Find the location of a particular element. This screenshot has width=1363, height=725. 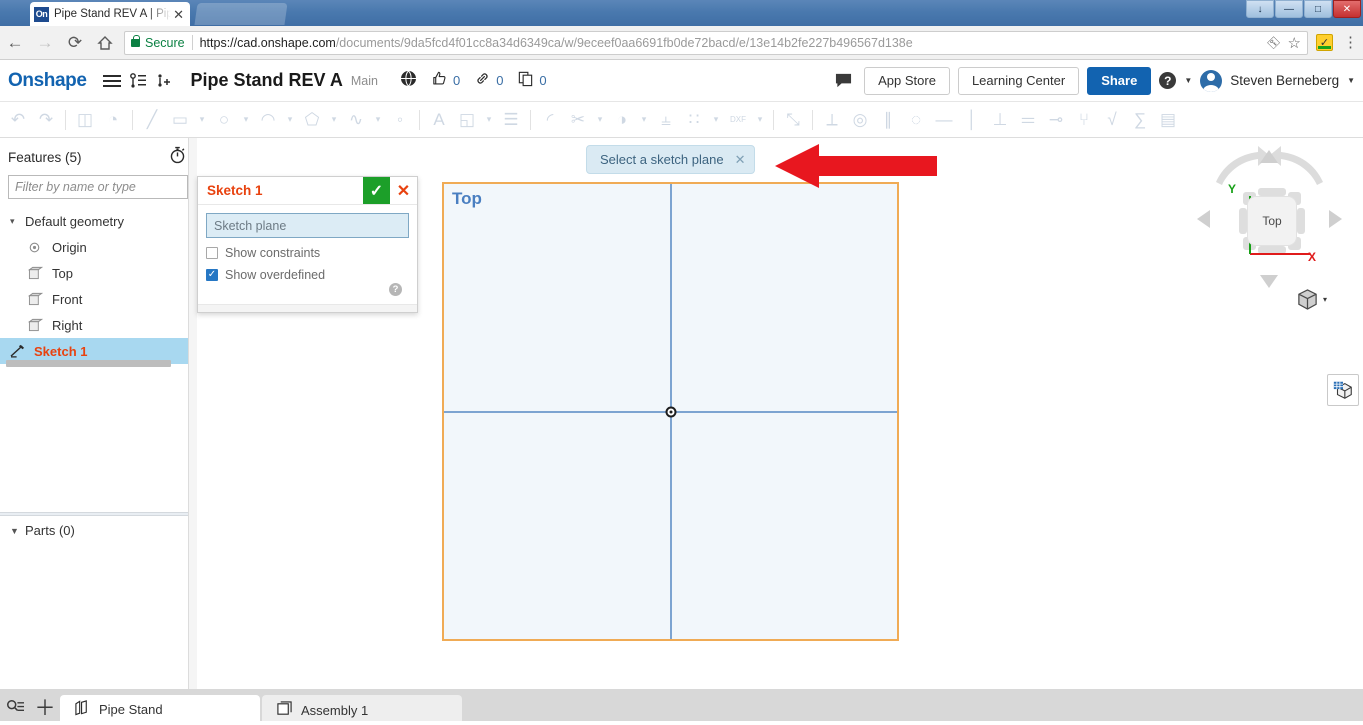

home-view-caret: ▾ is located at coordinates (1325, 299).